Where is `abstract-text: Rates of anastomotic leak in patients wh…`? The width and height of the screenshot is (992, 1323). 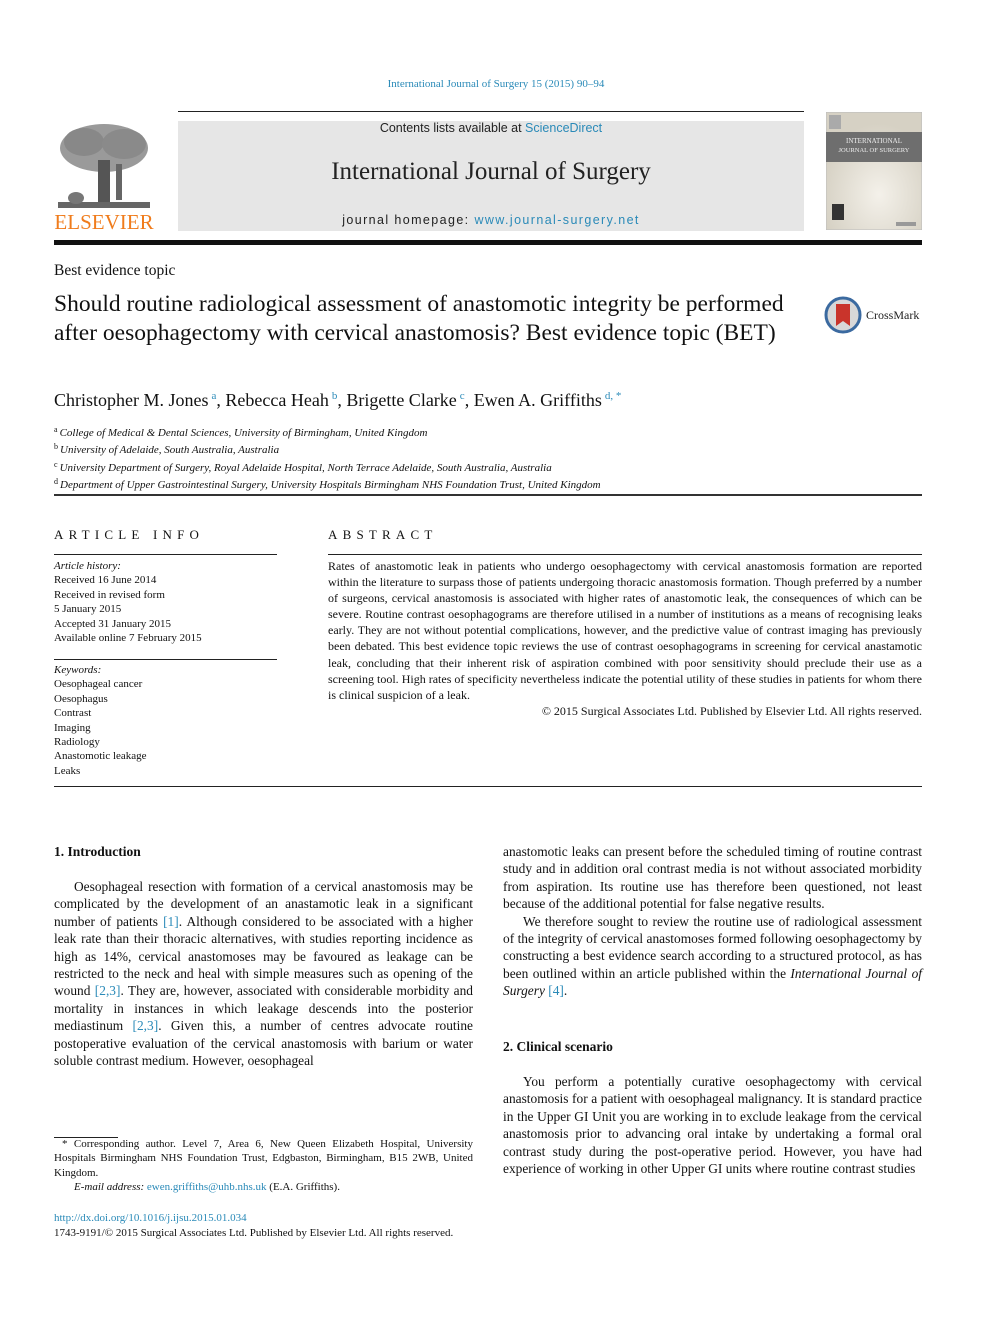 abstract-text: Rates of anastomotic leak in patients wh… is located at coordinates (625, 630).